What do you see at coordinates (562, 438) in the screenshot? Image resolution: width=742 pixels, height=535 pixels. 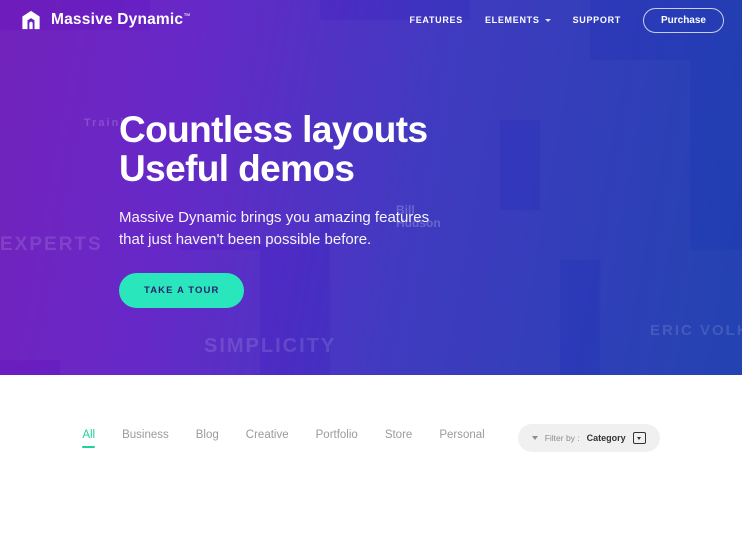 I see `filter-by-label: Filter by :` at bounding box center [562, 438].